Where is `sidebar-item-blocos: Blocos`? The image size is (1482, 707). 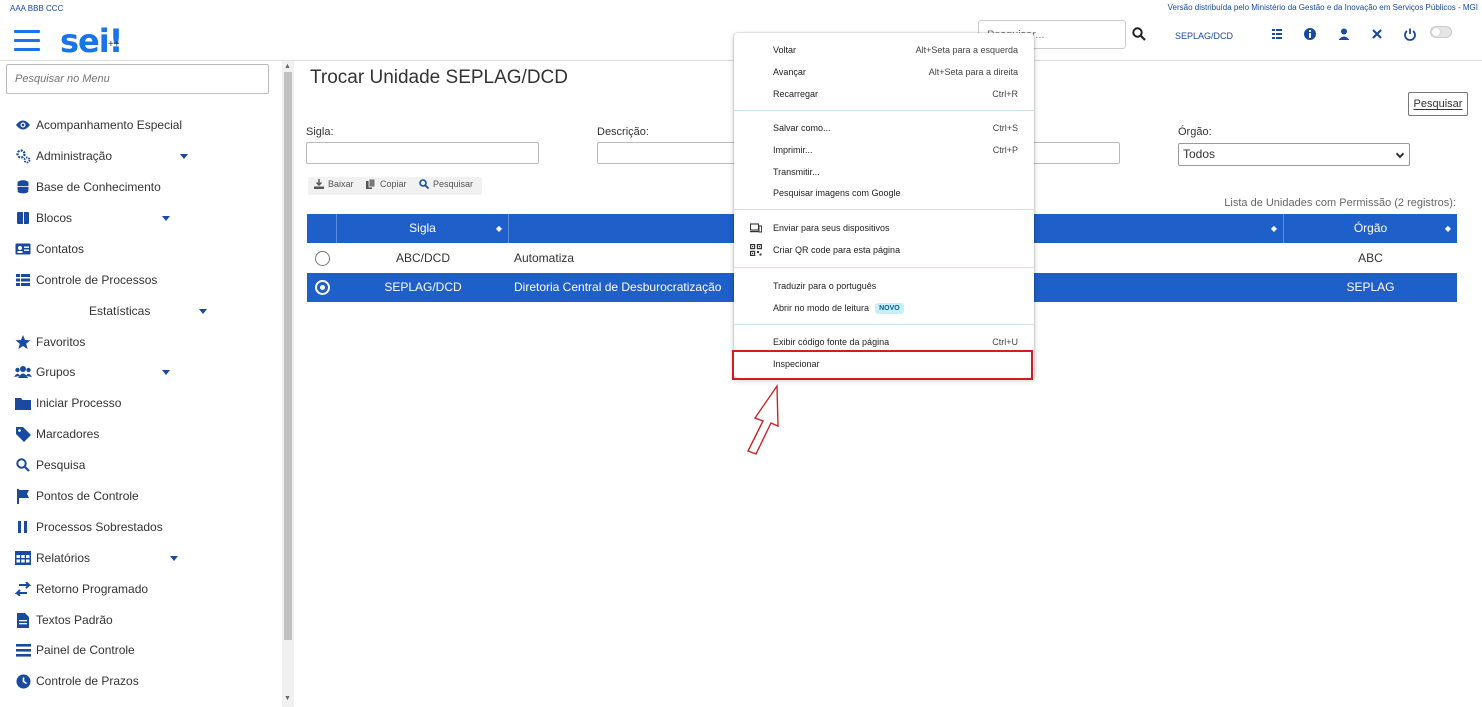 sidebar-item-blocos: Blocos is located at coordinates (92, 218).